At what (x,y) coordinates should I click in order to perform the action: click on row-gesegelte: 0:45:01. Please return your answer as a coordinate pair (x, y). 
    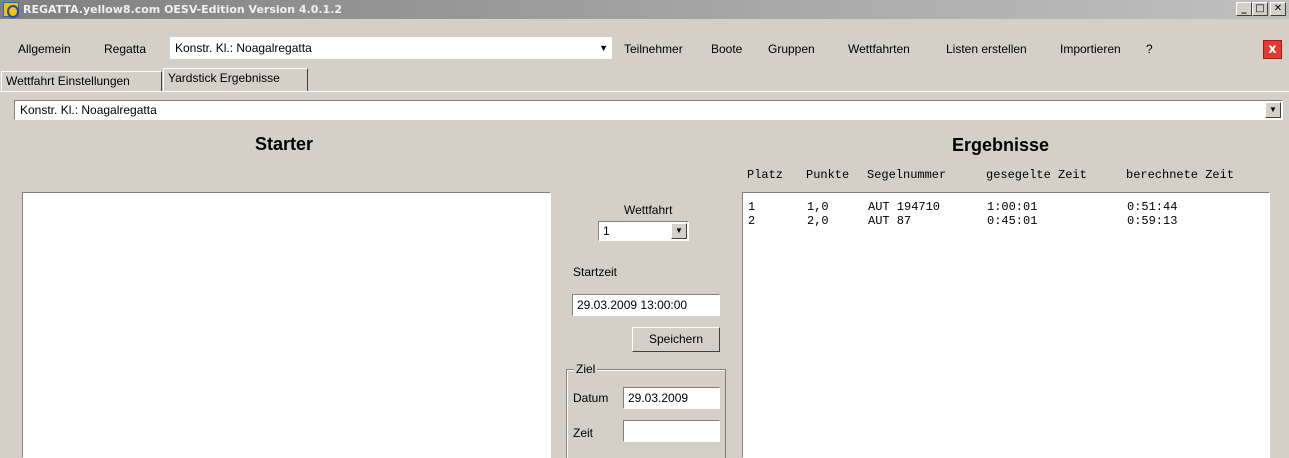
    Looking at the image, I should click on (1012, 221).